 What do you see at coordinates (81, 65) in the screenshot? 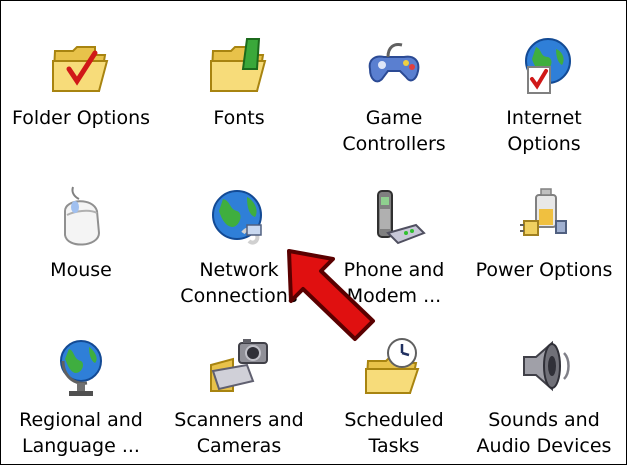
I see `folder-options-icon` at bounding box center [81, 65].